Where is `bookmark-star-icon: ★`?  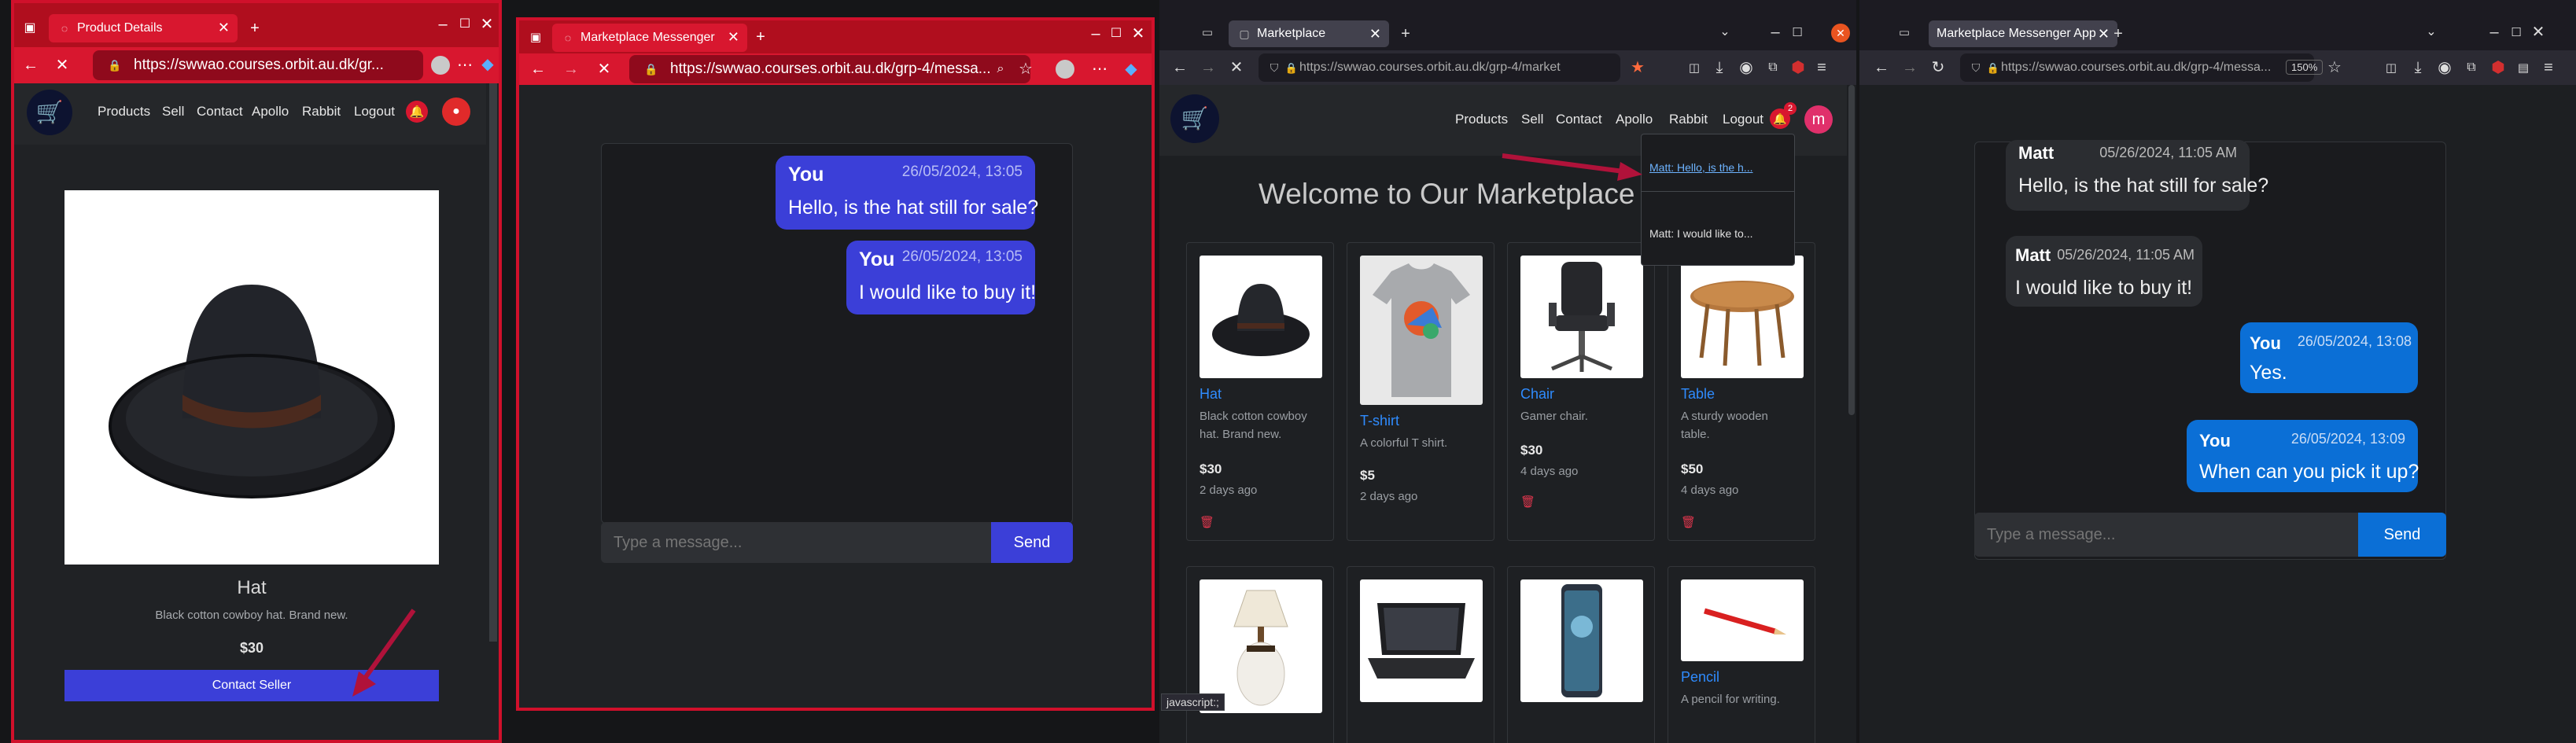 bookmark-star-icon: ★ is located at coordinates (1637, 67).